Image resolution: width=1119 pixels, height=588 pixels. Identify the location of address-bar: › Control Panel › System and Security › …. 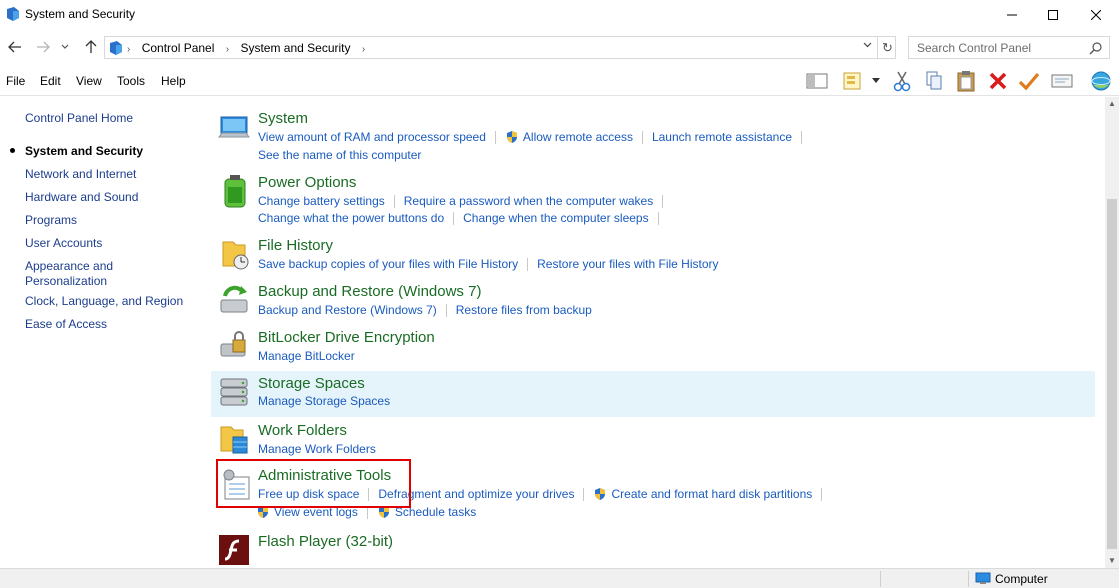
(500, 47).